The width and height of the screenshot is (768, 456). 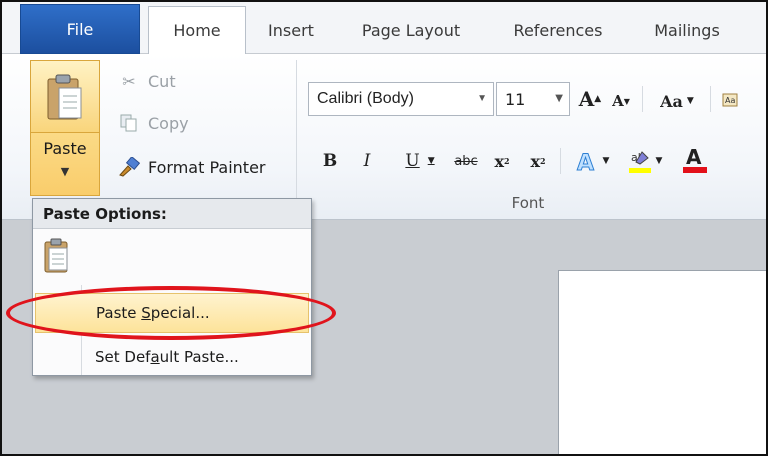 I want to click on copy-icon, so click(x=129, y=123).